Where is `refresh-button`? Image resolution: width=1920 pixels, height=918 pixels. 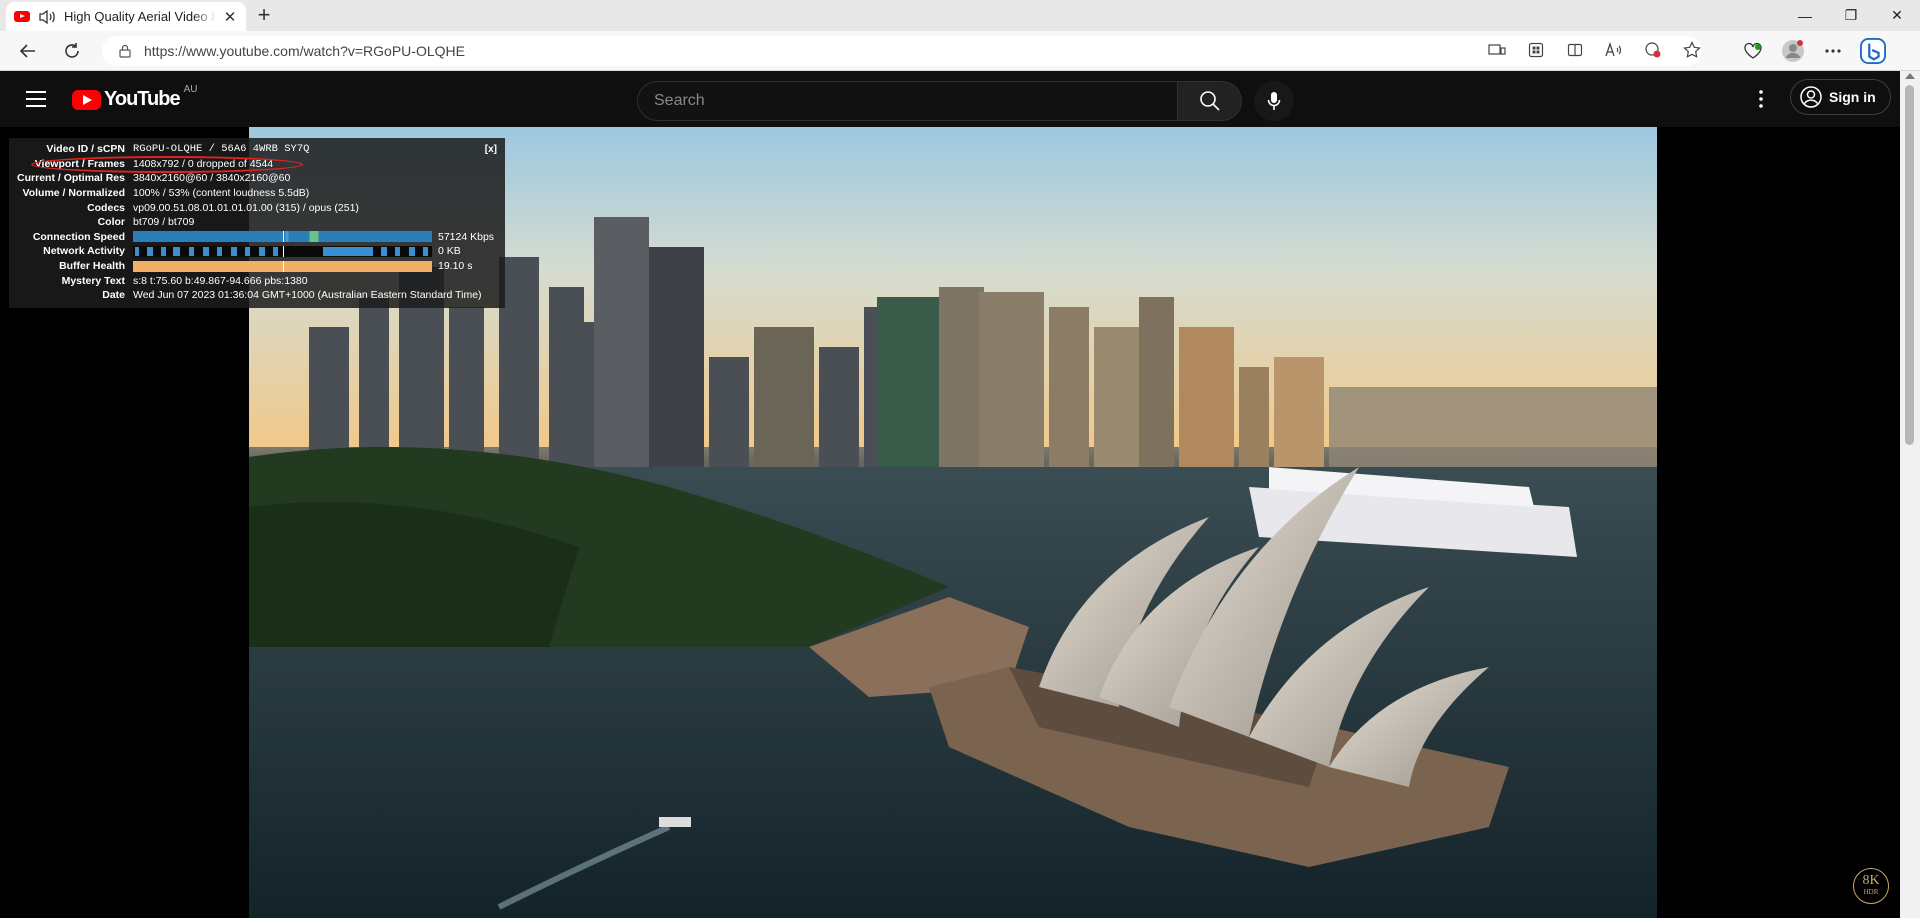
refresh-button is located at coordinates (72, 51).